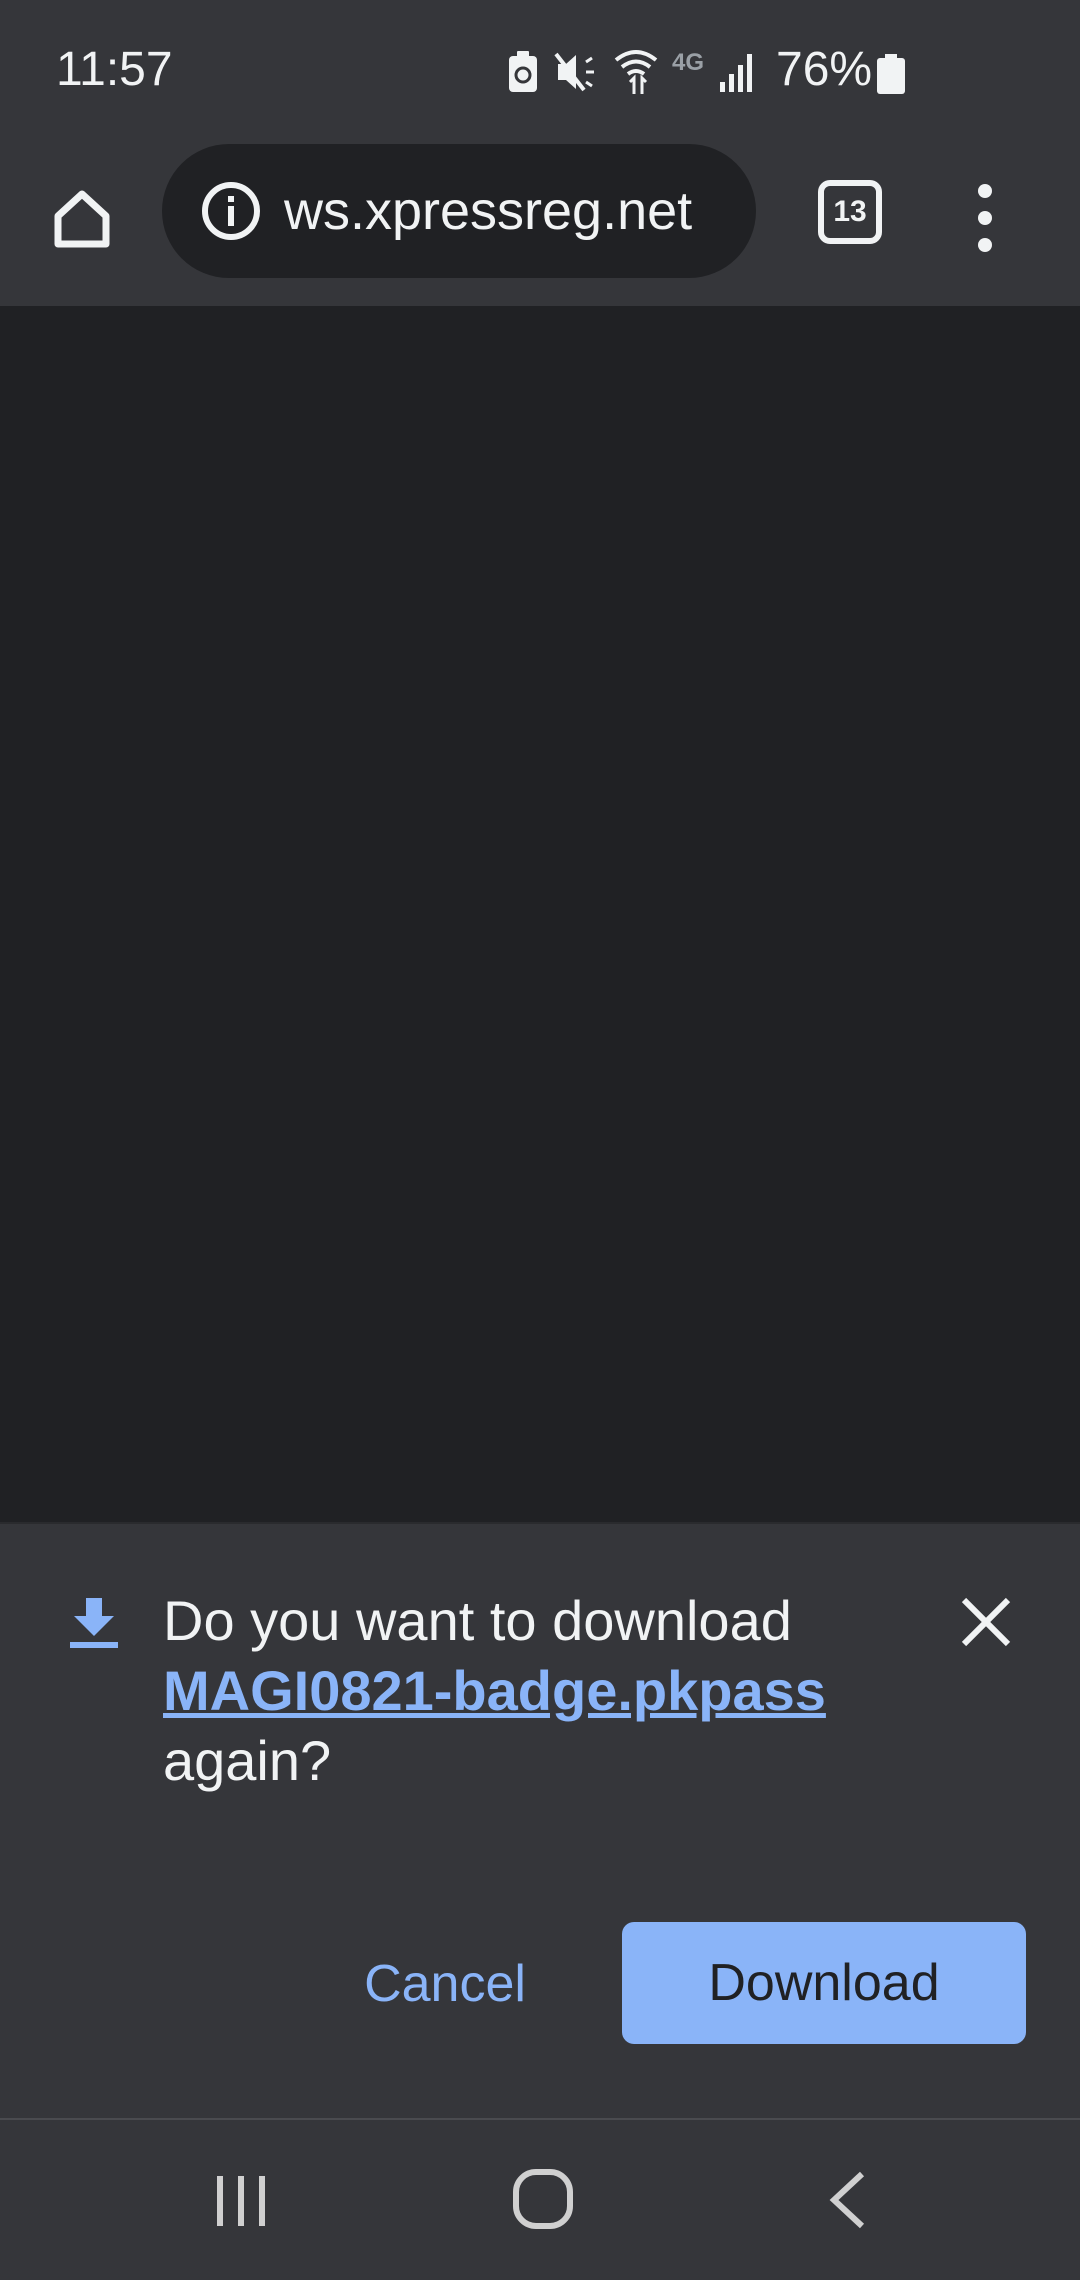 This screenshot has height=2280, width=1080. What do you see at coordinates (688, 62) in the screenshot?
I see `4g-icon: 4G` at bounding box center [688, 62].